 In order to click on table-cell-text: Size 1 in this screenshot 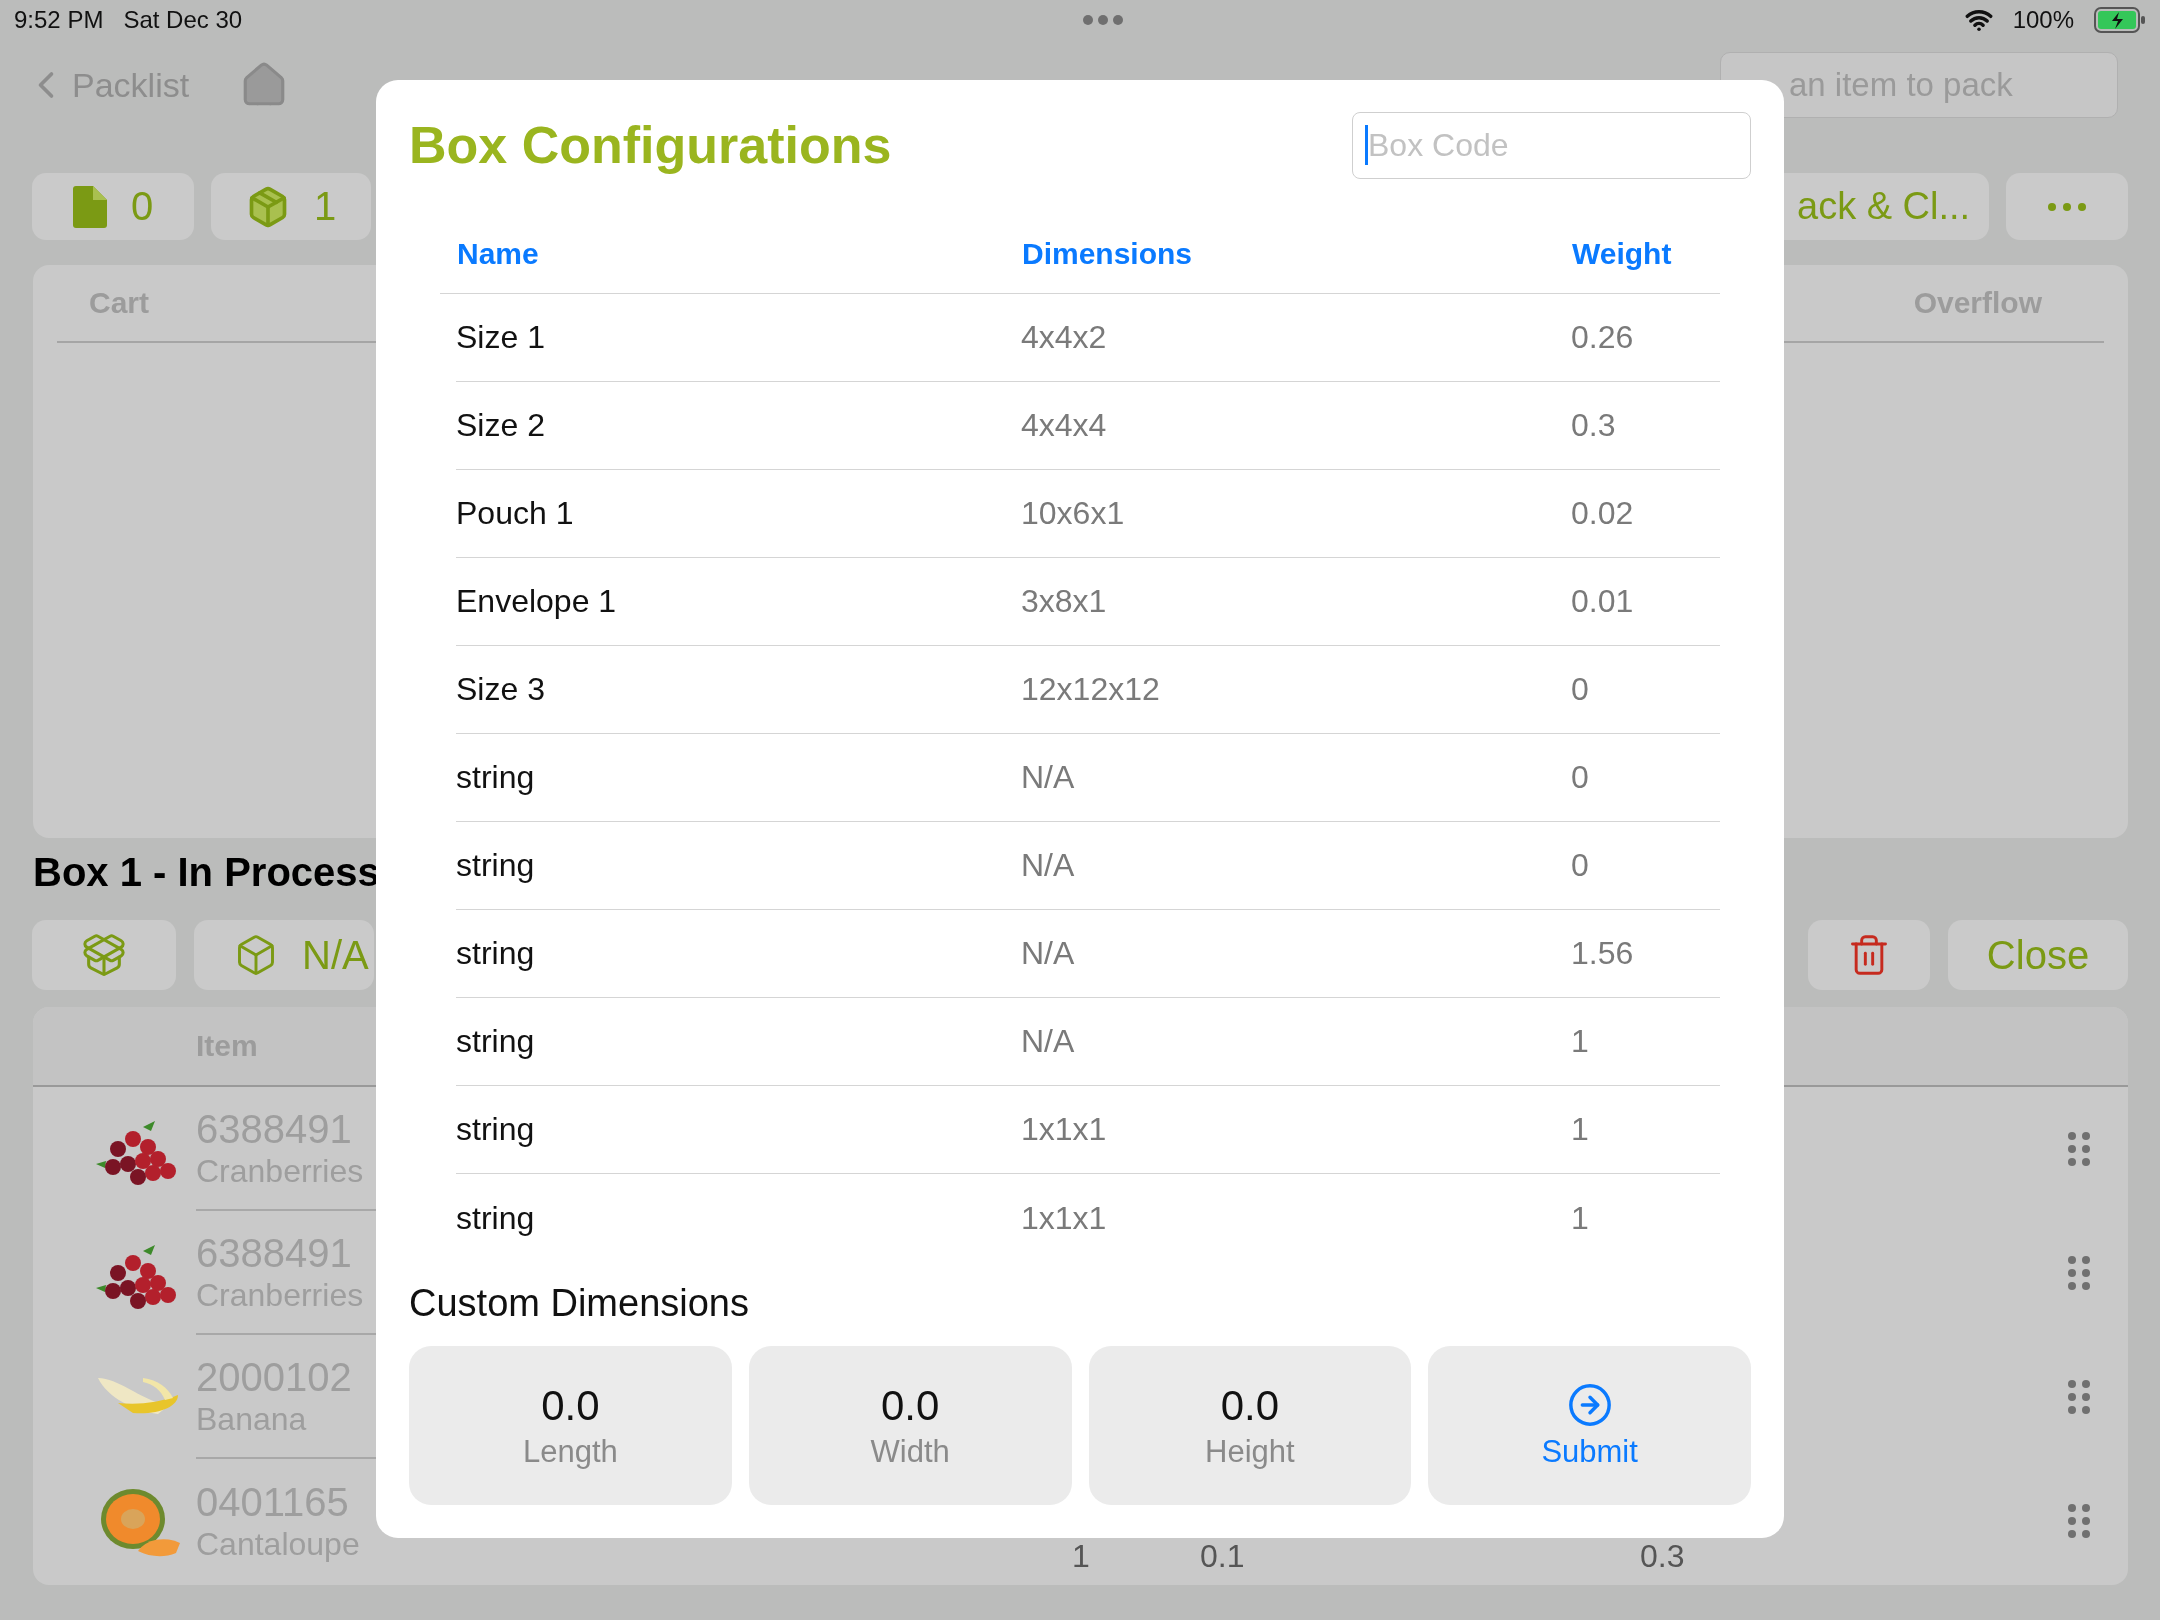, I will do `click(501, 337)`.